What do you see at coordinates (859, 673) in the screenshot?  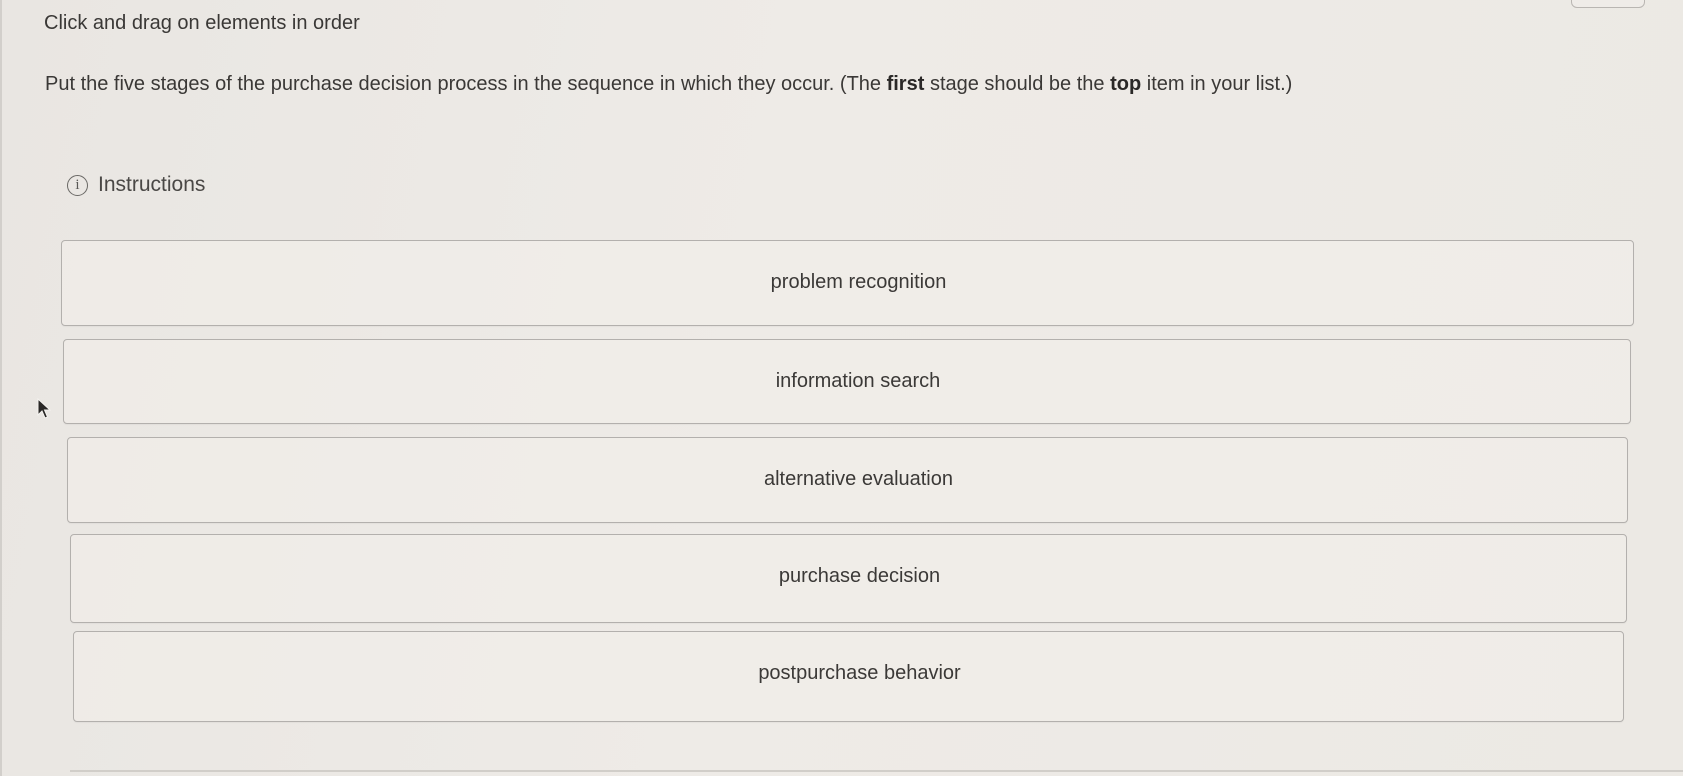 I see `list-item-label: postpurchase behavior` at bounding box center [859, 673].